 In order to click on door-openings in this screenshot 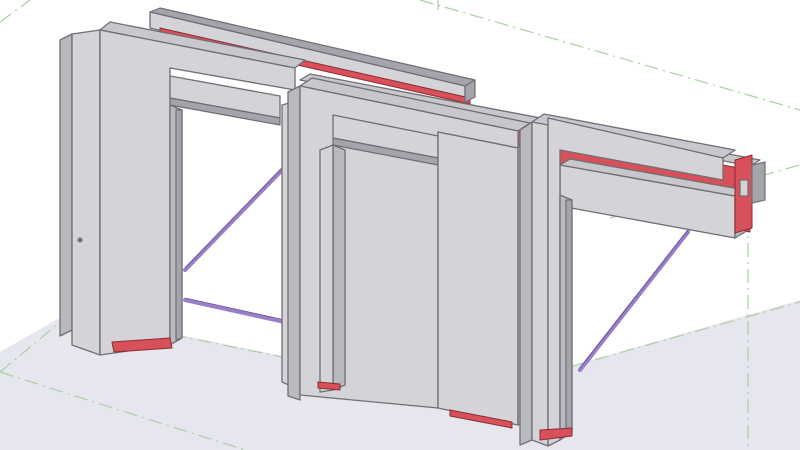, I will do `click(231, 216)`.